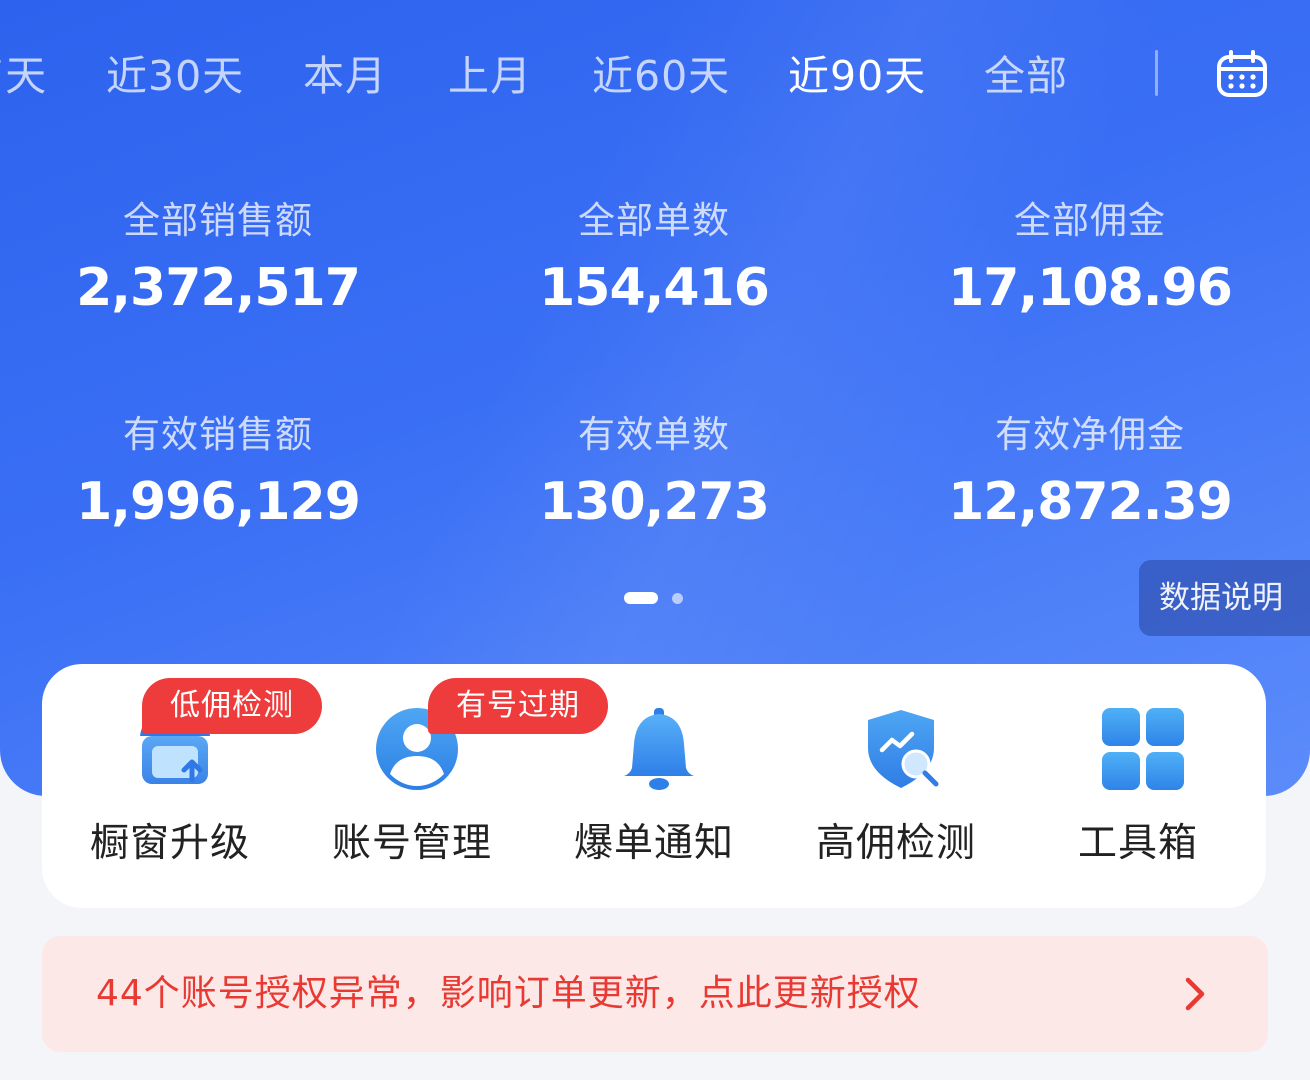 This screenshot has height=1080, width=1310. I want to click on stat-value: 130,273, so click(654, 502).